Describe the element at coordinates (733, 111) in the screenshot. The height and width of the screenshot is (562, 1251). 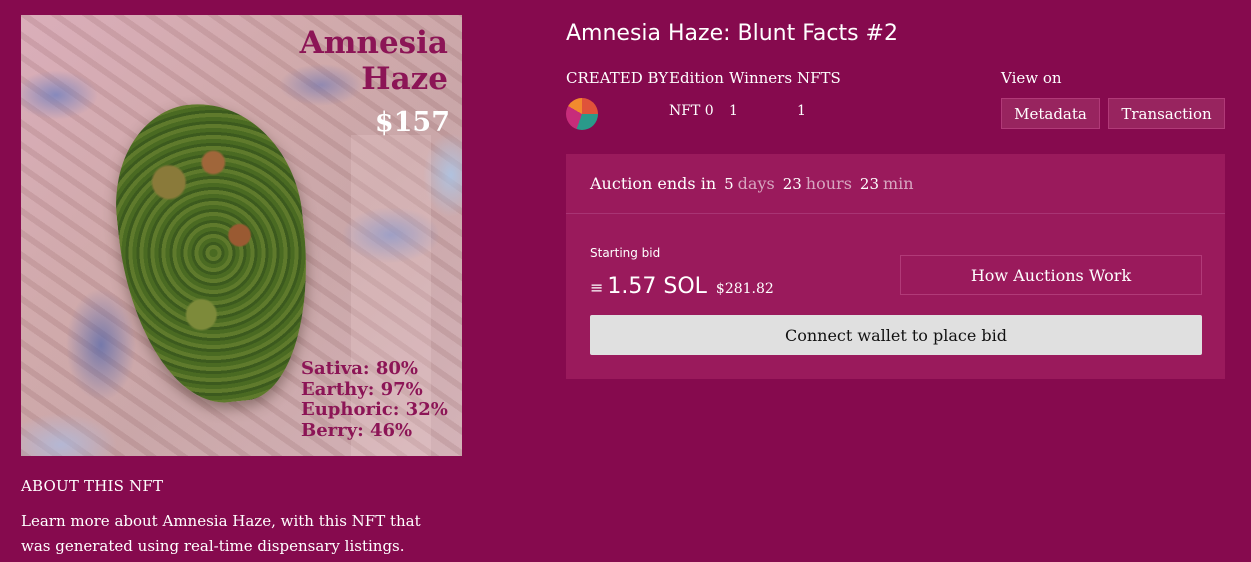
I see `winners-value: 1` at that location.